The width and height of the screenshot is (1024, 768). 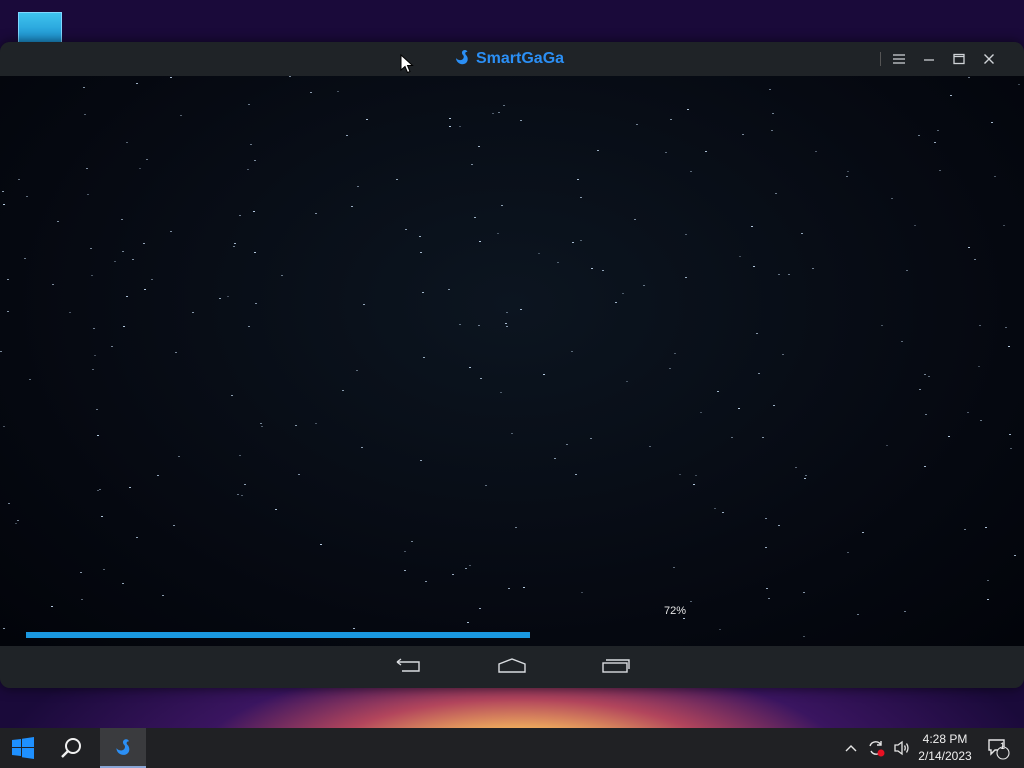 What do you see at coordinates (520, 58) in the screenshot?
I see `app-title: SmartGaGa` at bounding box center [520, 58].